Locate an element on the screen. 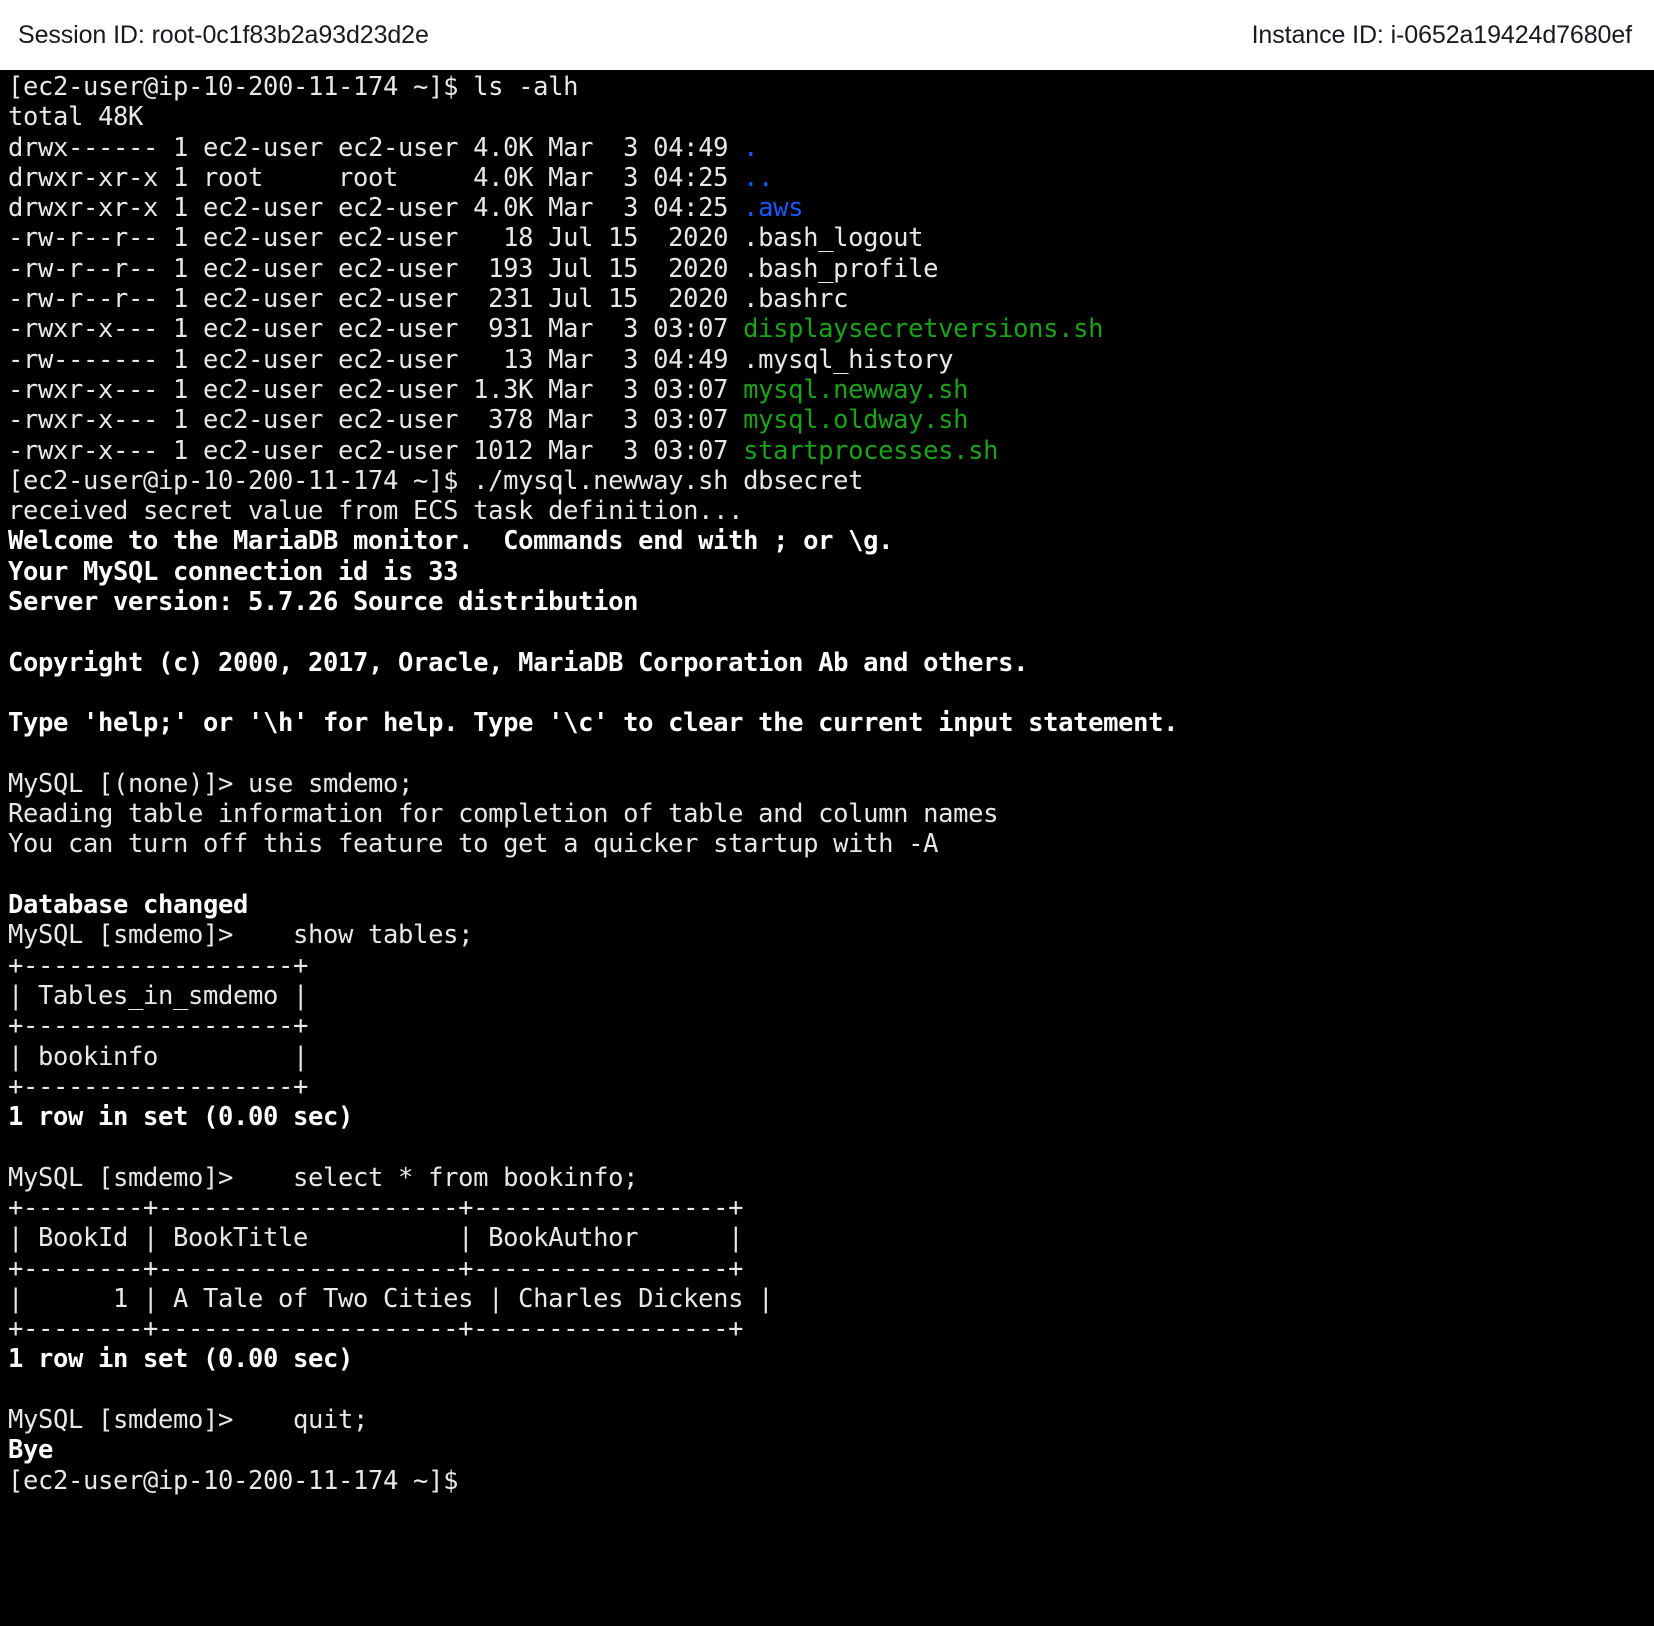 Image resolution: width=1654 pixels, height=1626 pixels. terminal-line: Database changed is located at coordinates (128, 905).